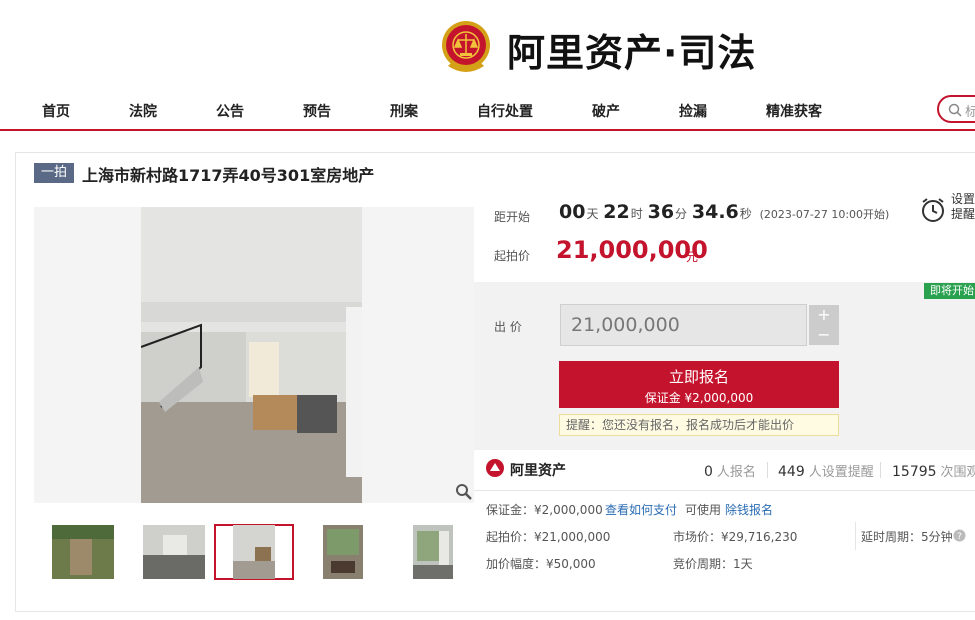  What do you see at coordinates (466, 46) in the screenshot?
I see `court-emblem-logo` at bounding box center [466, 46].